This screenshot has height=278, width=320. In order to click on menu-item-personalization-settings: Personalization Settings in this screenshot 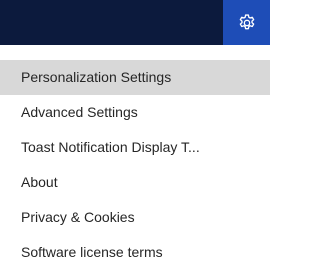, I will do `click(135, 77)`.